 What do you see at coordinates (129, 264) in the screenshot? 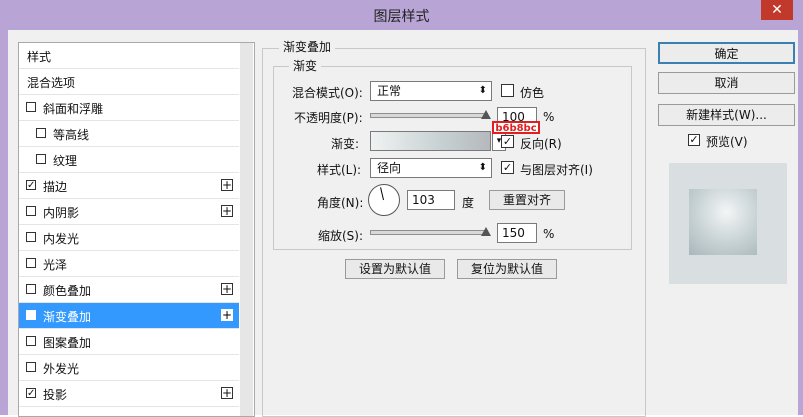
I see `style-list-item: 光泽` at bounding box center [129, 264].